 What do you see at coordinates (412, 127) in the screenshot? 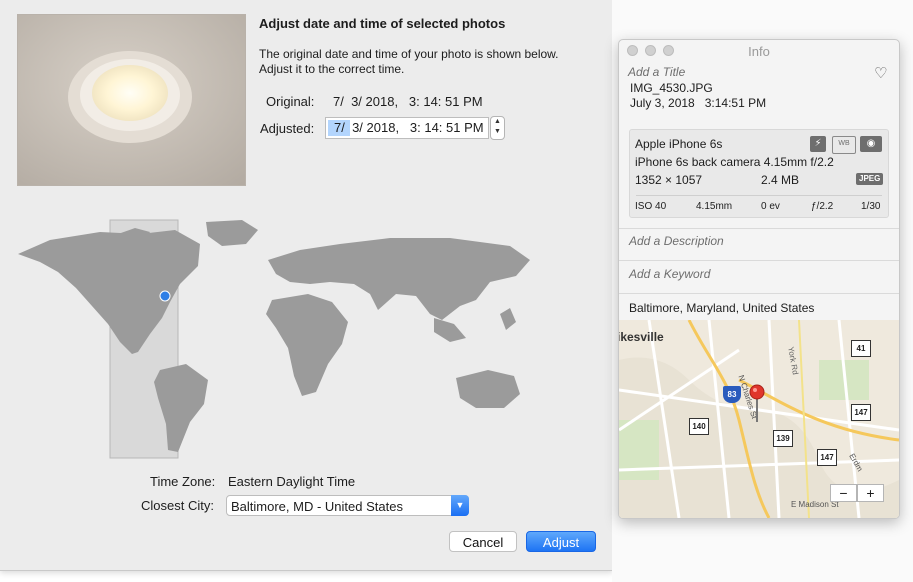
I see `adjusted-datetime-rest: / 3/ 2018, 3: 14: 51 PM` at bounding box center [412, 127].